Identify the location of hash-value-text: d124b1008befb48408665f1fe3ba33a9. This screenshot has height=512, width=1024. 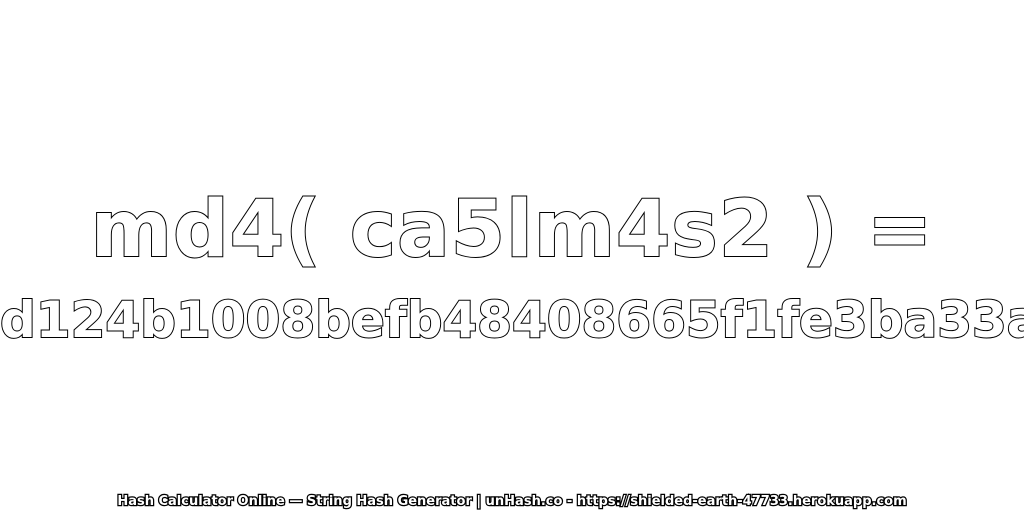
(512, 320).